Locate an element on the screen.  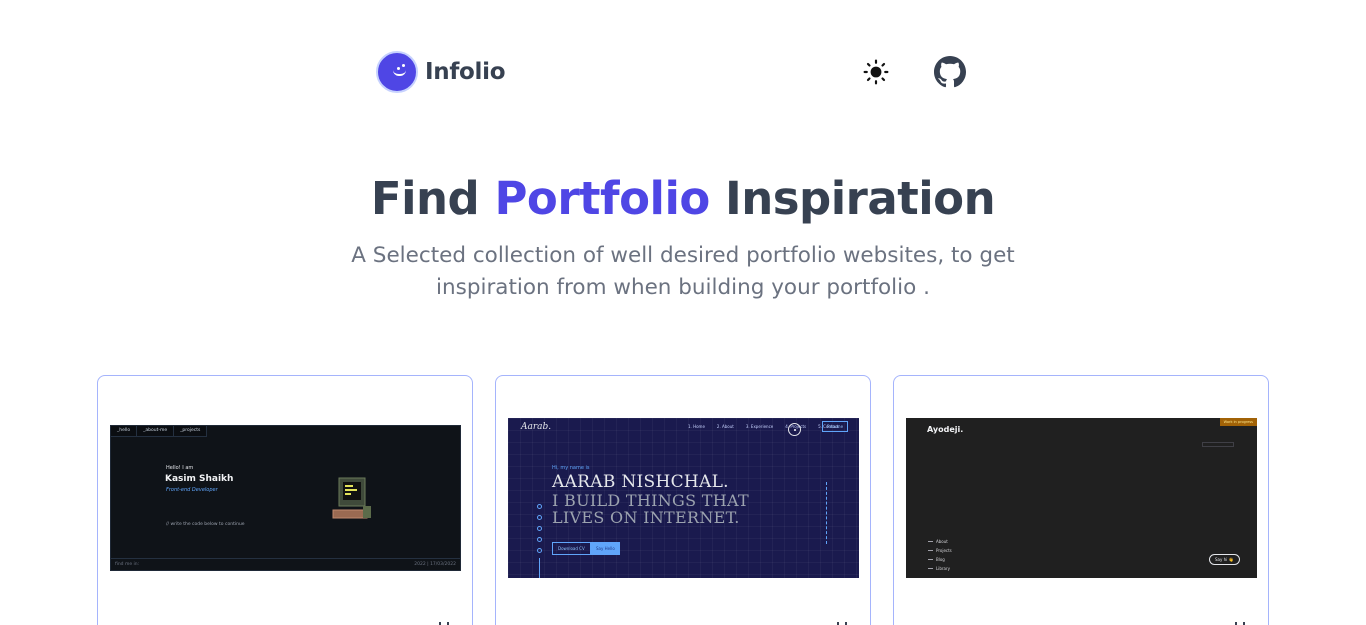
thumb-tab: _about-me is located at coordinates (156, 431).